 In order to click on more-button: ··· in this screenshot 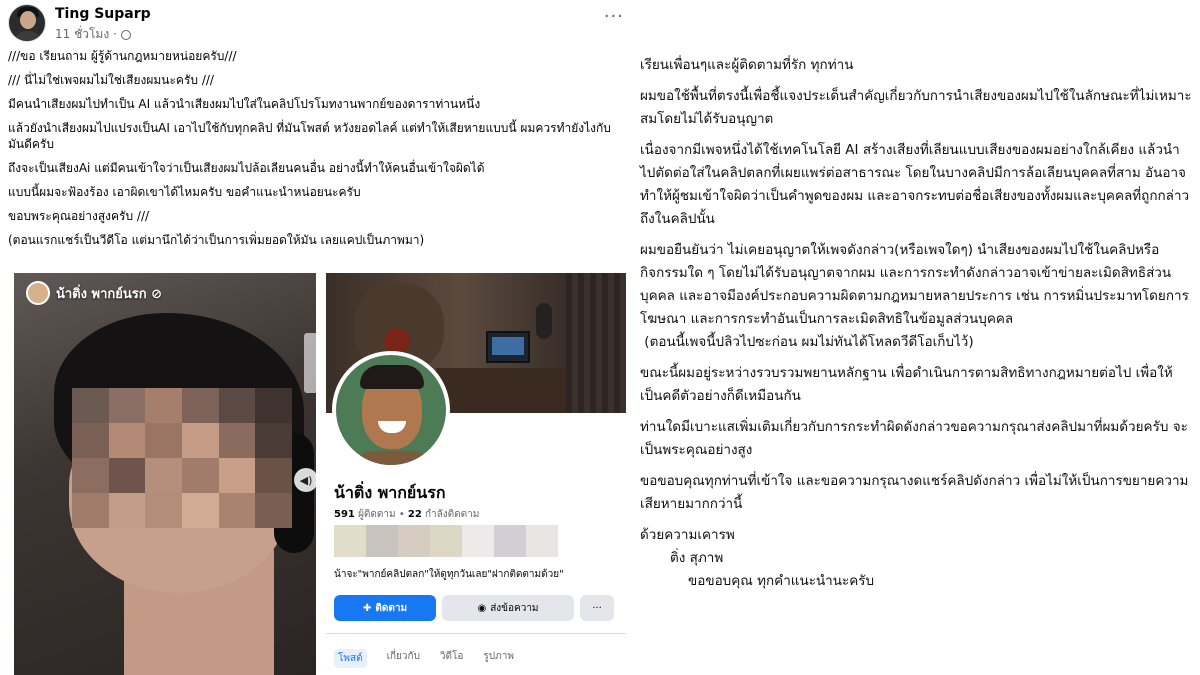, I will do `click(597, 608)`.